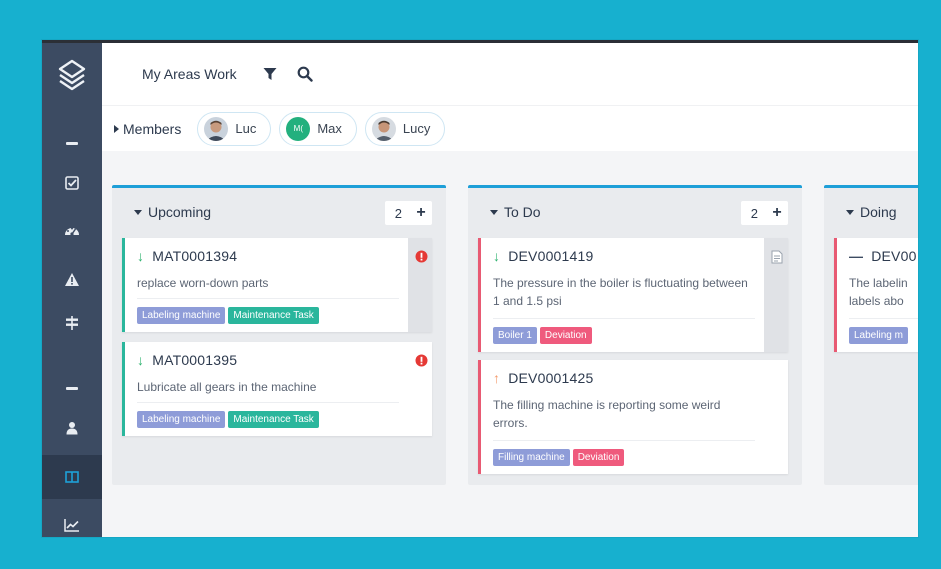  What do you see at coordinates (515, 335) in the screenshot?
I see `tag-machine: Boiler 1` at bounding box center [515, 335].